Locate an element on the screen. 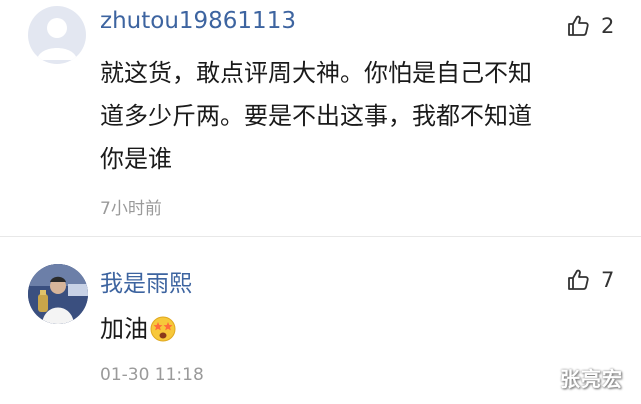 The width and height of the screenshot is (641, 404). comment-time: 01-30 11:18 is located at coordinates (152, 375).